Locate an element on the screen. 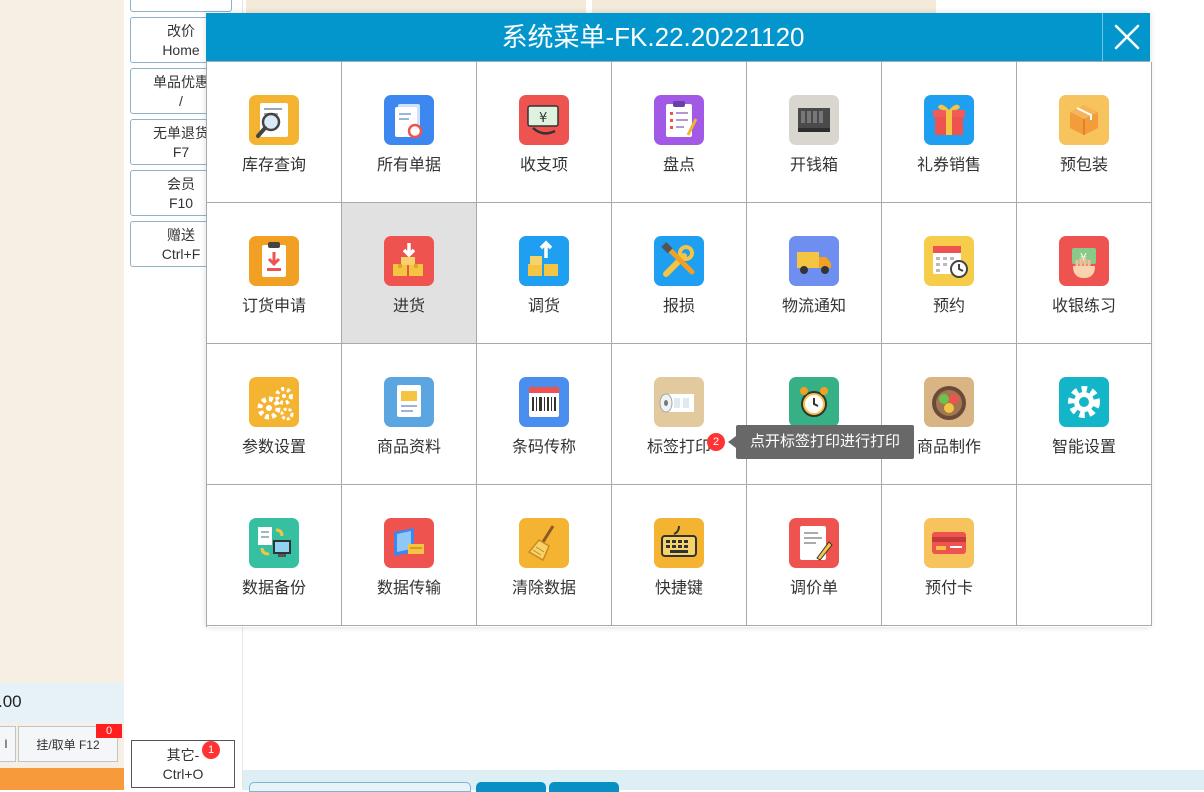  menu-item-cashier-practice: ¥ 收银练习 is located at coordinates (1084, 273).